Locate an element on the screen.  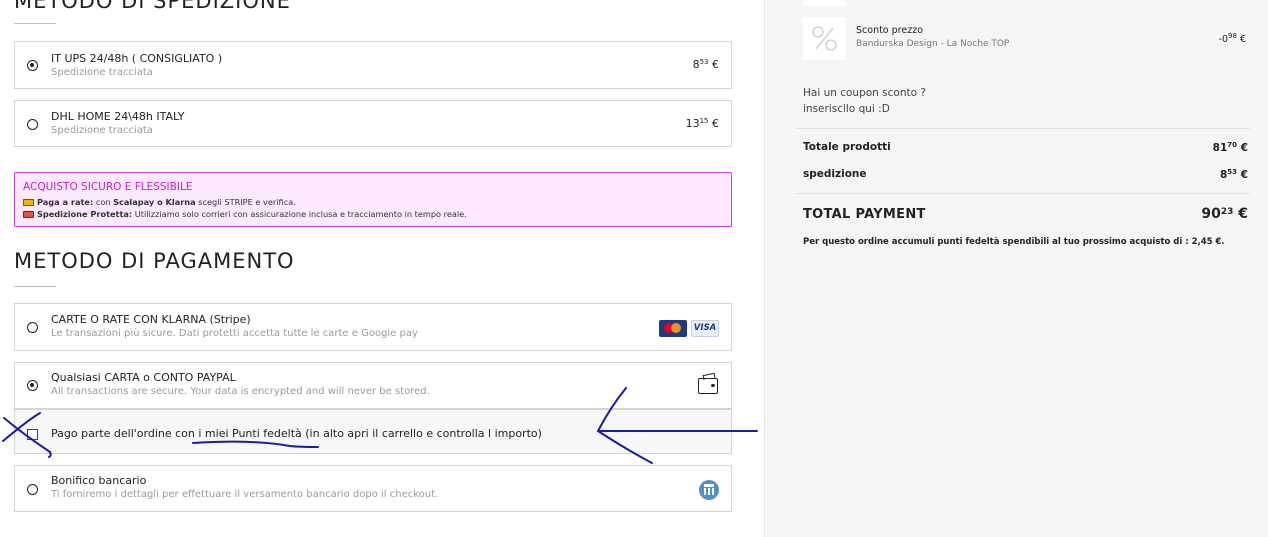
payment-radio-bank is located at coordinates (32, 489).